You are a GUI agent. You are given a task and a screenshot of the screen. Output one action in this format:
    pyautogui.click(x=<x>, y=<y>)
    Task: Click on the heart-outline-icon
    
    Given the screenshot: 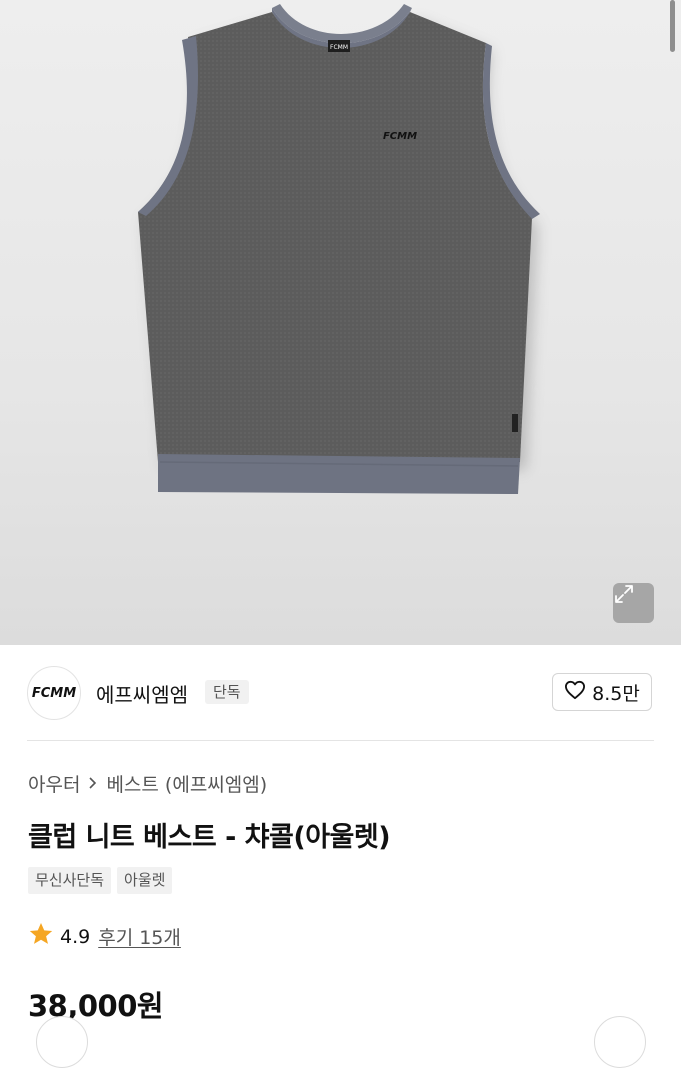 What is the action you would take?
    pyautogui.click(x=575, y=692)
    